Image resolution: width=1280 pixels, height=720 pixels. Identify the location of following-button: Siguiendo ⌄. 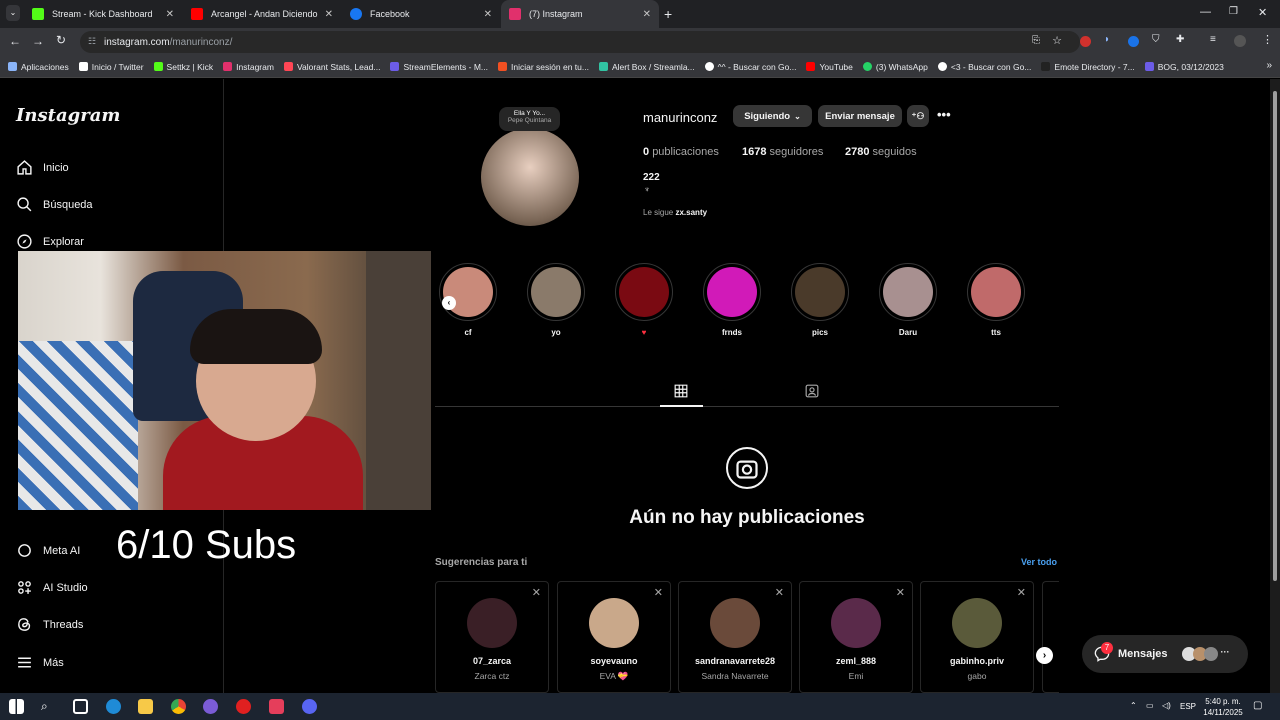
(772, 116).